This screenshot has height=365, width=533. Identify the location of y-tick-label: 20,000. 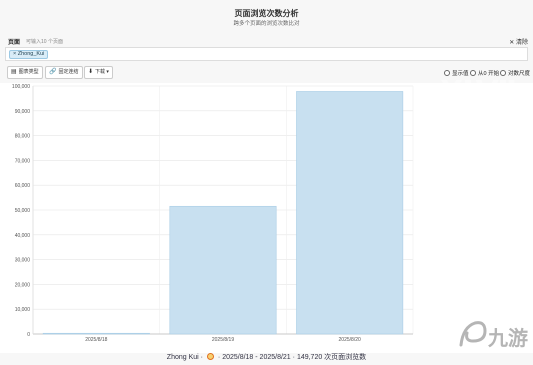
(23, 285).